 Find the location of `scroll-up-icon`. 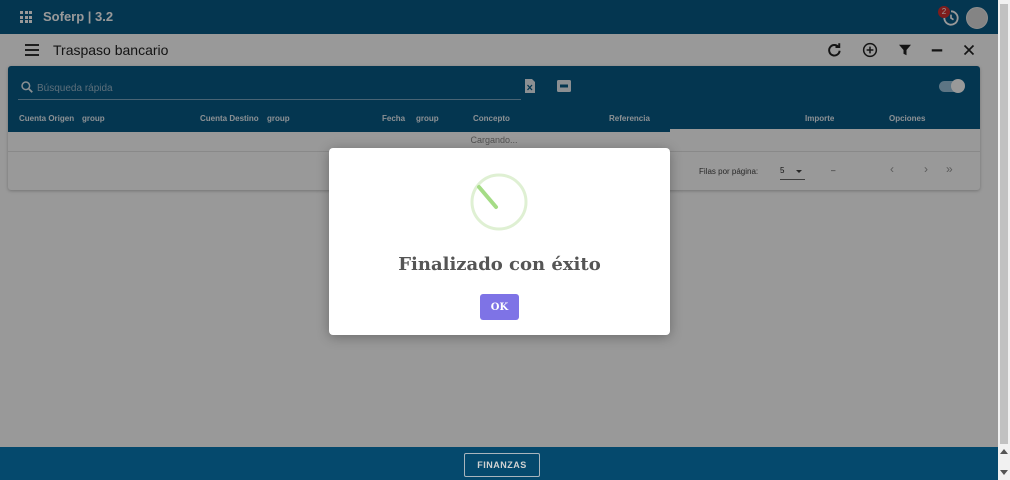

scroll-up-icon is located at coordinates (1004, 451).